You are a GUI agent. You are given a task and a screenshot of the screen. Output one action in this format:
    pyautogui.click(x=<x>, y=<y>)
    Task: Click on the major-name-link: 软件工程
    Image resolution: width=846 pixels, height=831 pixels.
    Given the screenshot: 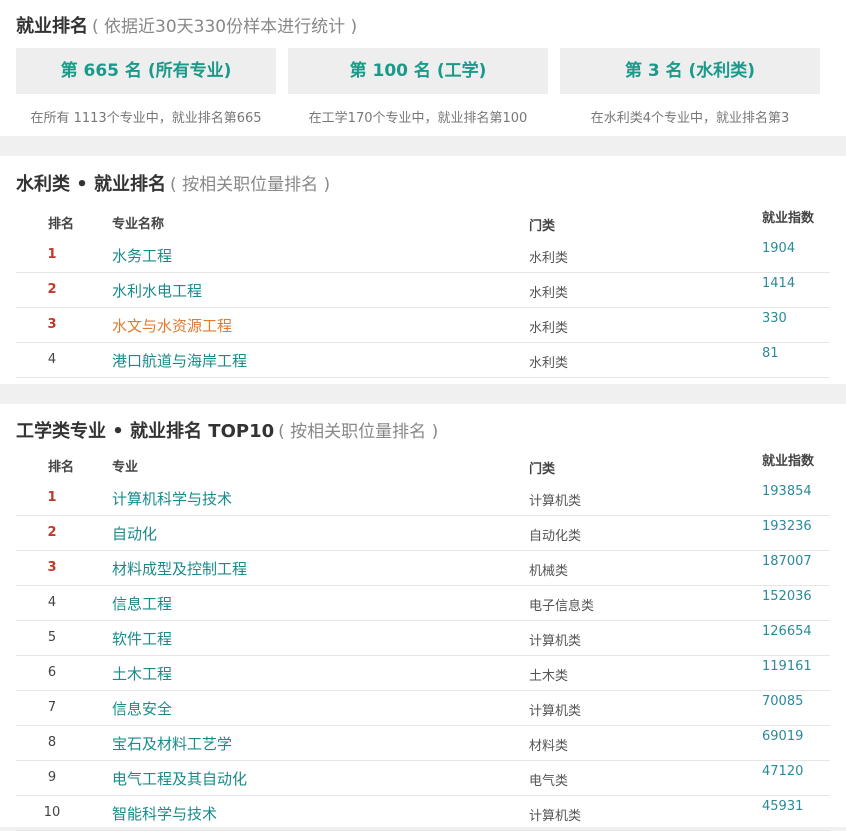 What is the action you would take?
    pyautogui.click(x=142, y=638)
    